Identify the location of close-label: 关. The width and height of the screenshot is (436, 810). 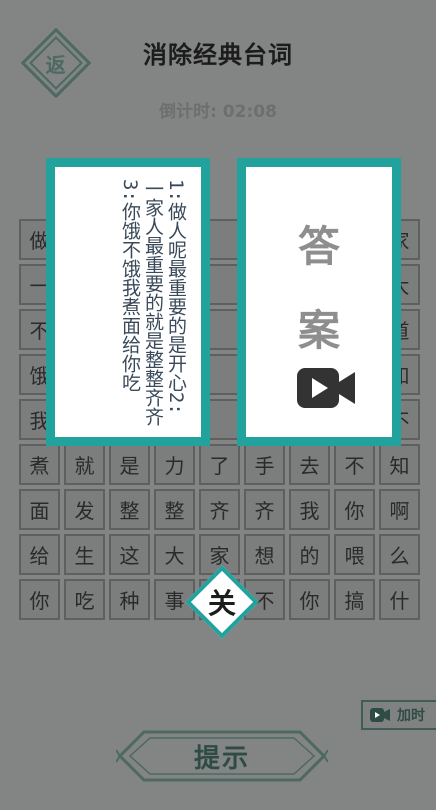
(222, 603).